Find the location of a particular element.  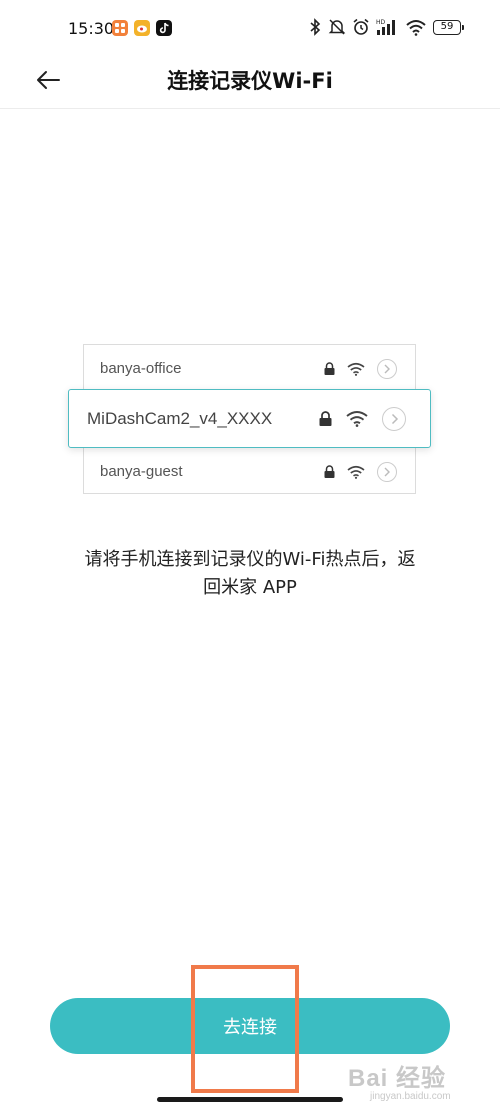

wifi-ssid: MiDashCam2_v4_XXXX is located at coordinates (180, 418).